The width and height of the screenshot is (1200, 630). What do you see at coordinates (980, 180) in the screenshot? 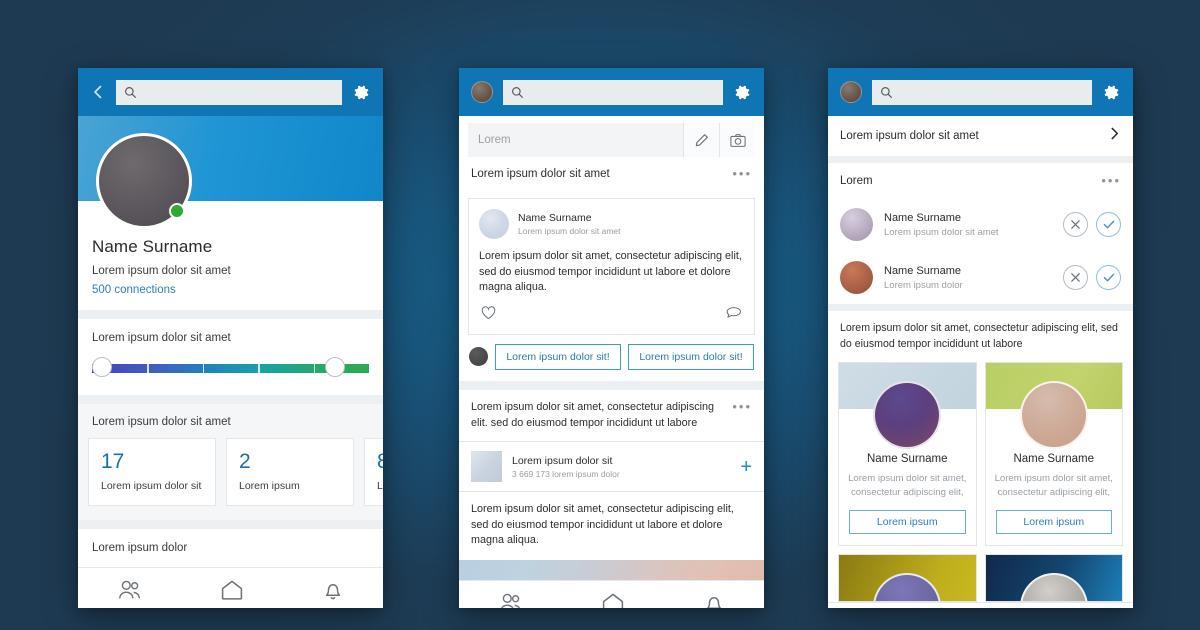
I see `section-row: Lorem •••` at bounding box center [980, 180].